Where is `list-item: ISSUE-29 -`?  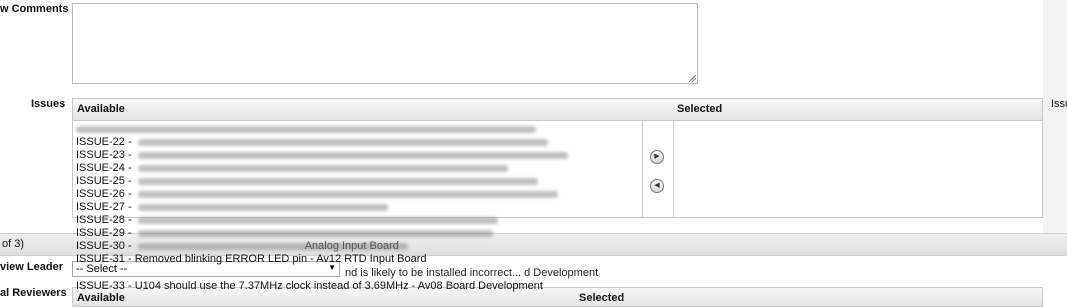
list-item: ISSUE-29 - is located at coordinates (284, 233).